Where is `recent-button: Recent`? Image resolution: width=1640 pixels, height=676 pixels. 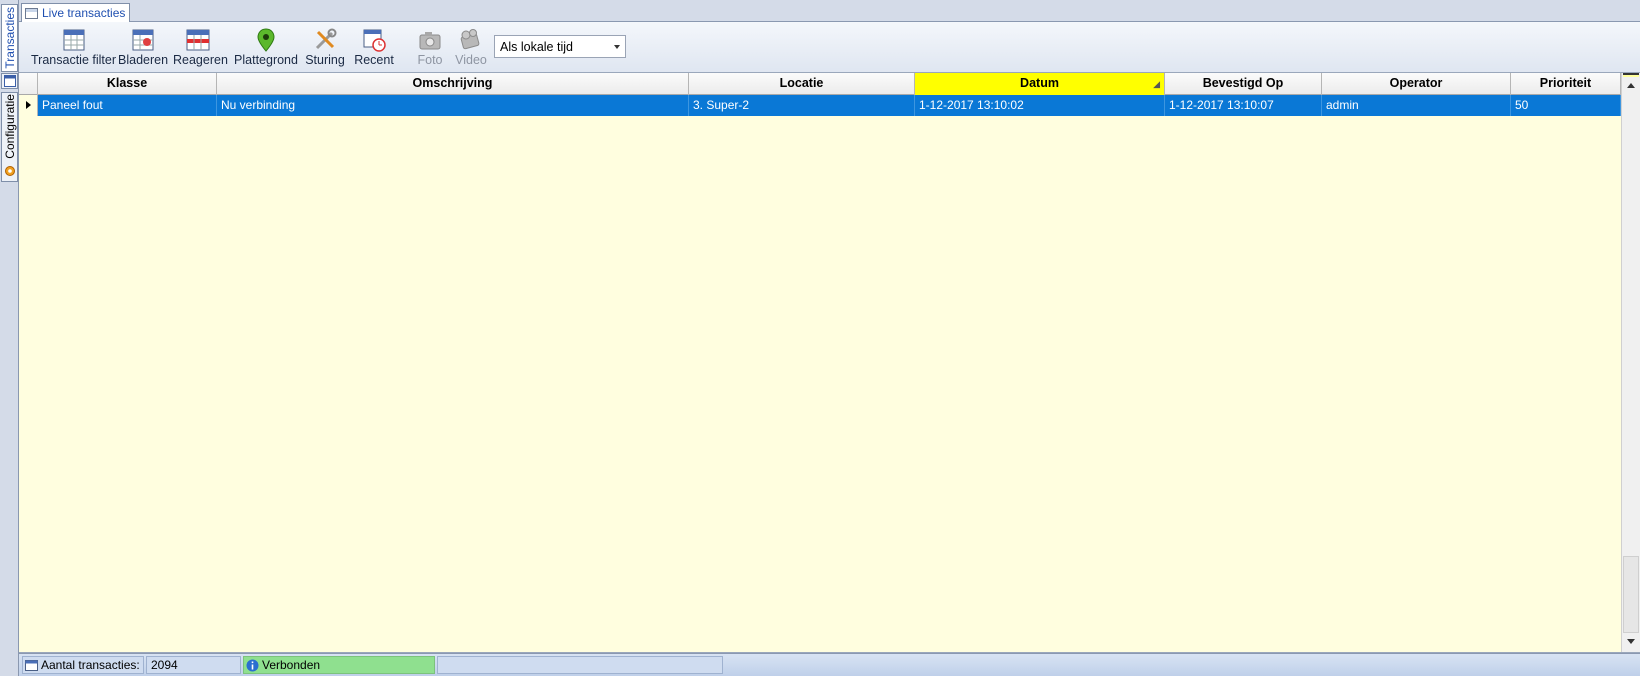 recent-button: Recent is located at coordinates (374, 47).